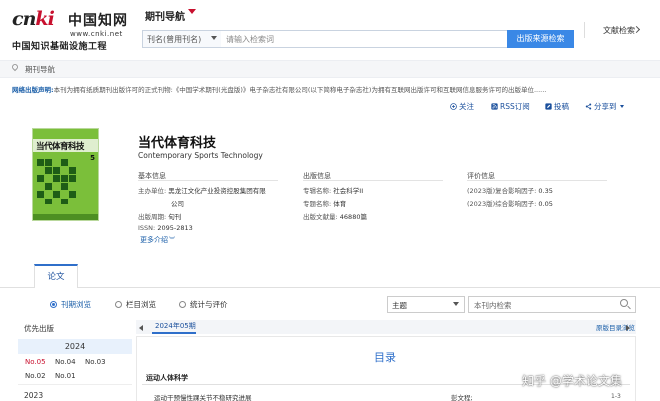  Describe the element at coordinates (59, 182) in the screenshot. I see `cover-pattern` at that location.